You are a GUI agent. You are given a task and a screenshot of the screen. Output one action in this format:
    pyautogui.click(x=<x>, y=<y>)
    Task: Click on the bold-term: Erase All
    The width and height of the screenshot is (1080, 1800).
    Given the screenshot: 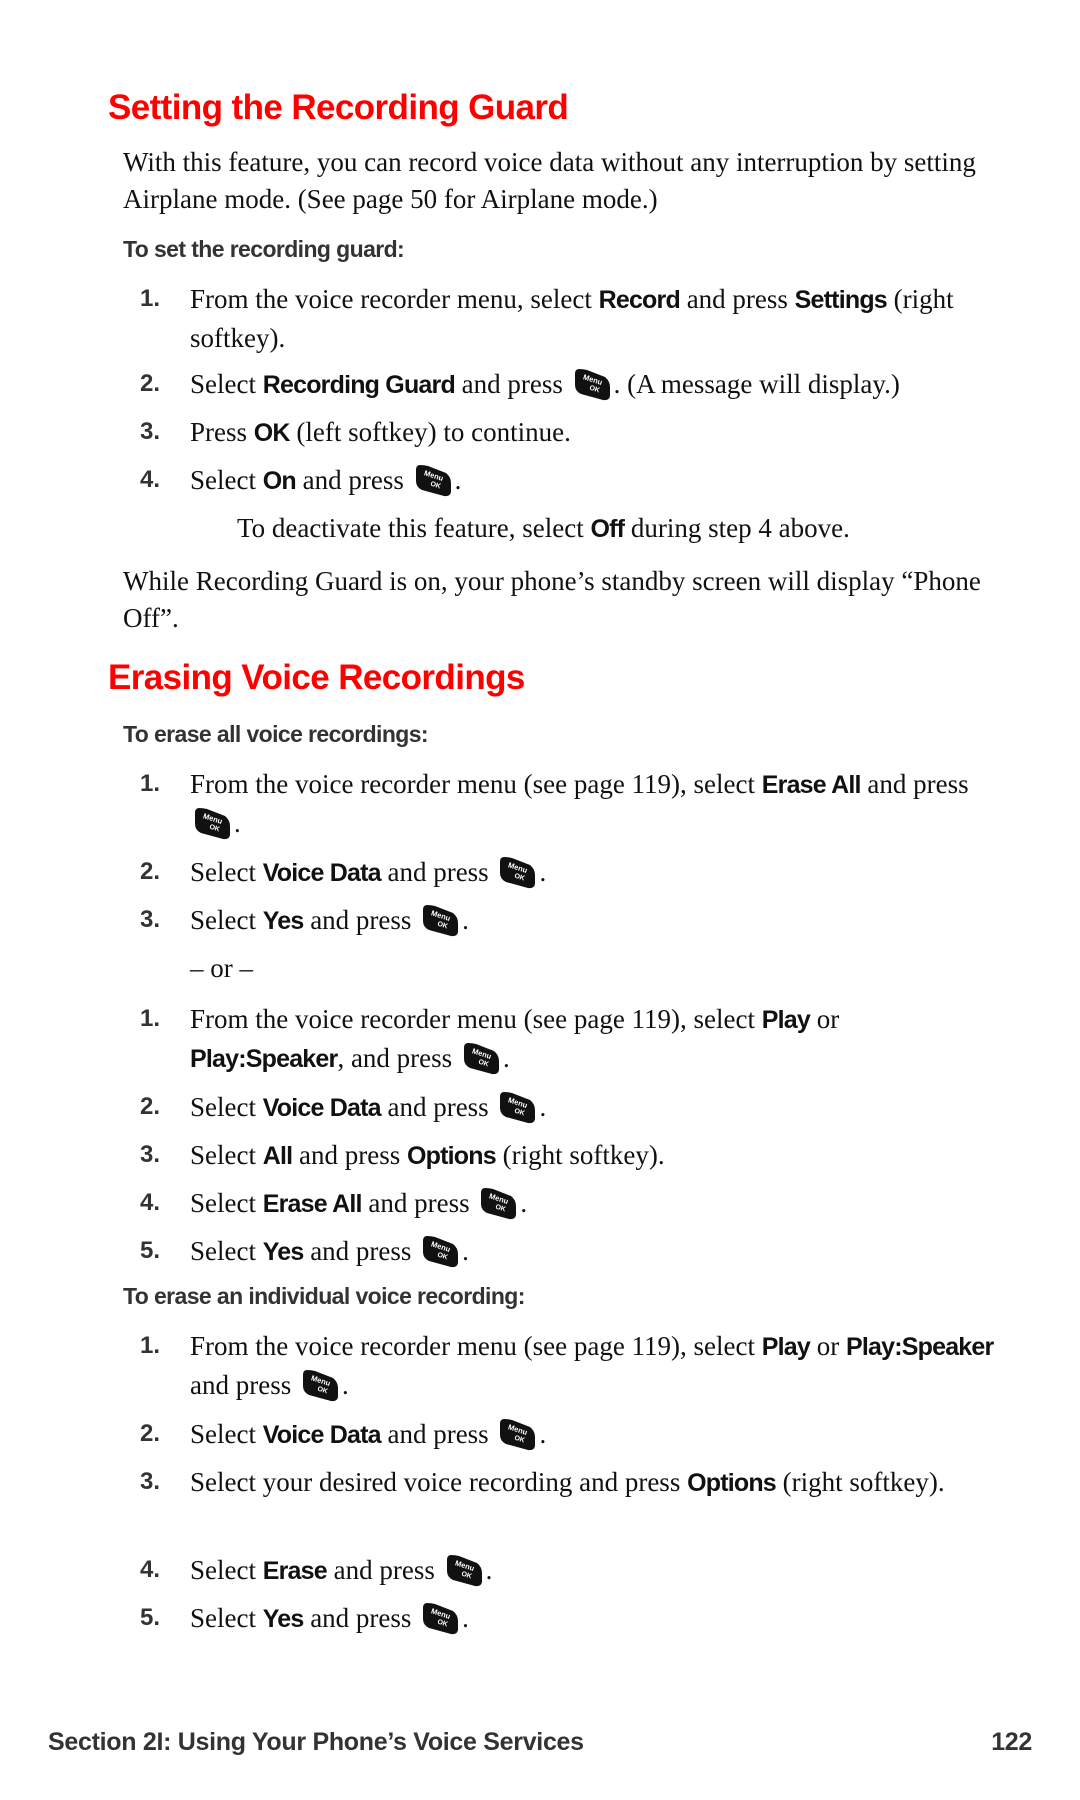 What is the action you would take?
    pyautogui.click(x=312, y=1204)
    